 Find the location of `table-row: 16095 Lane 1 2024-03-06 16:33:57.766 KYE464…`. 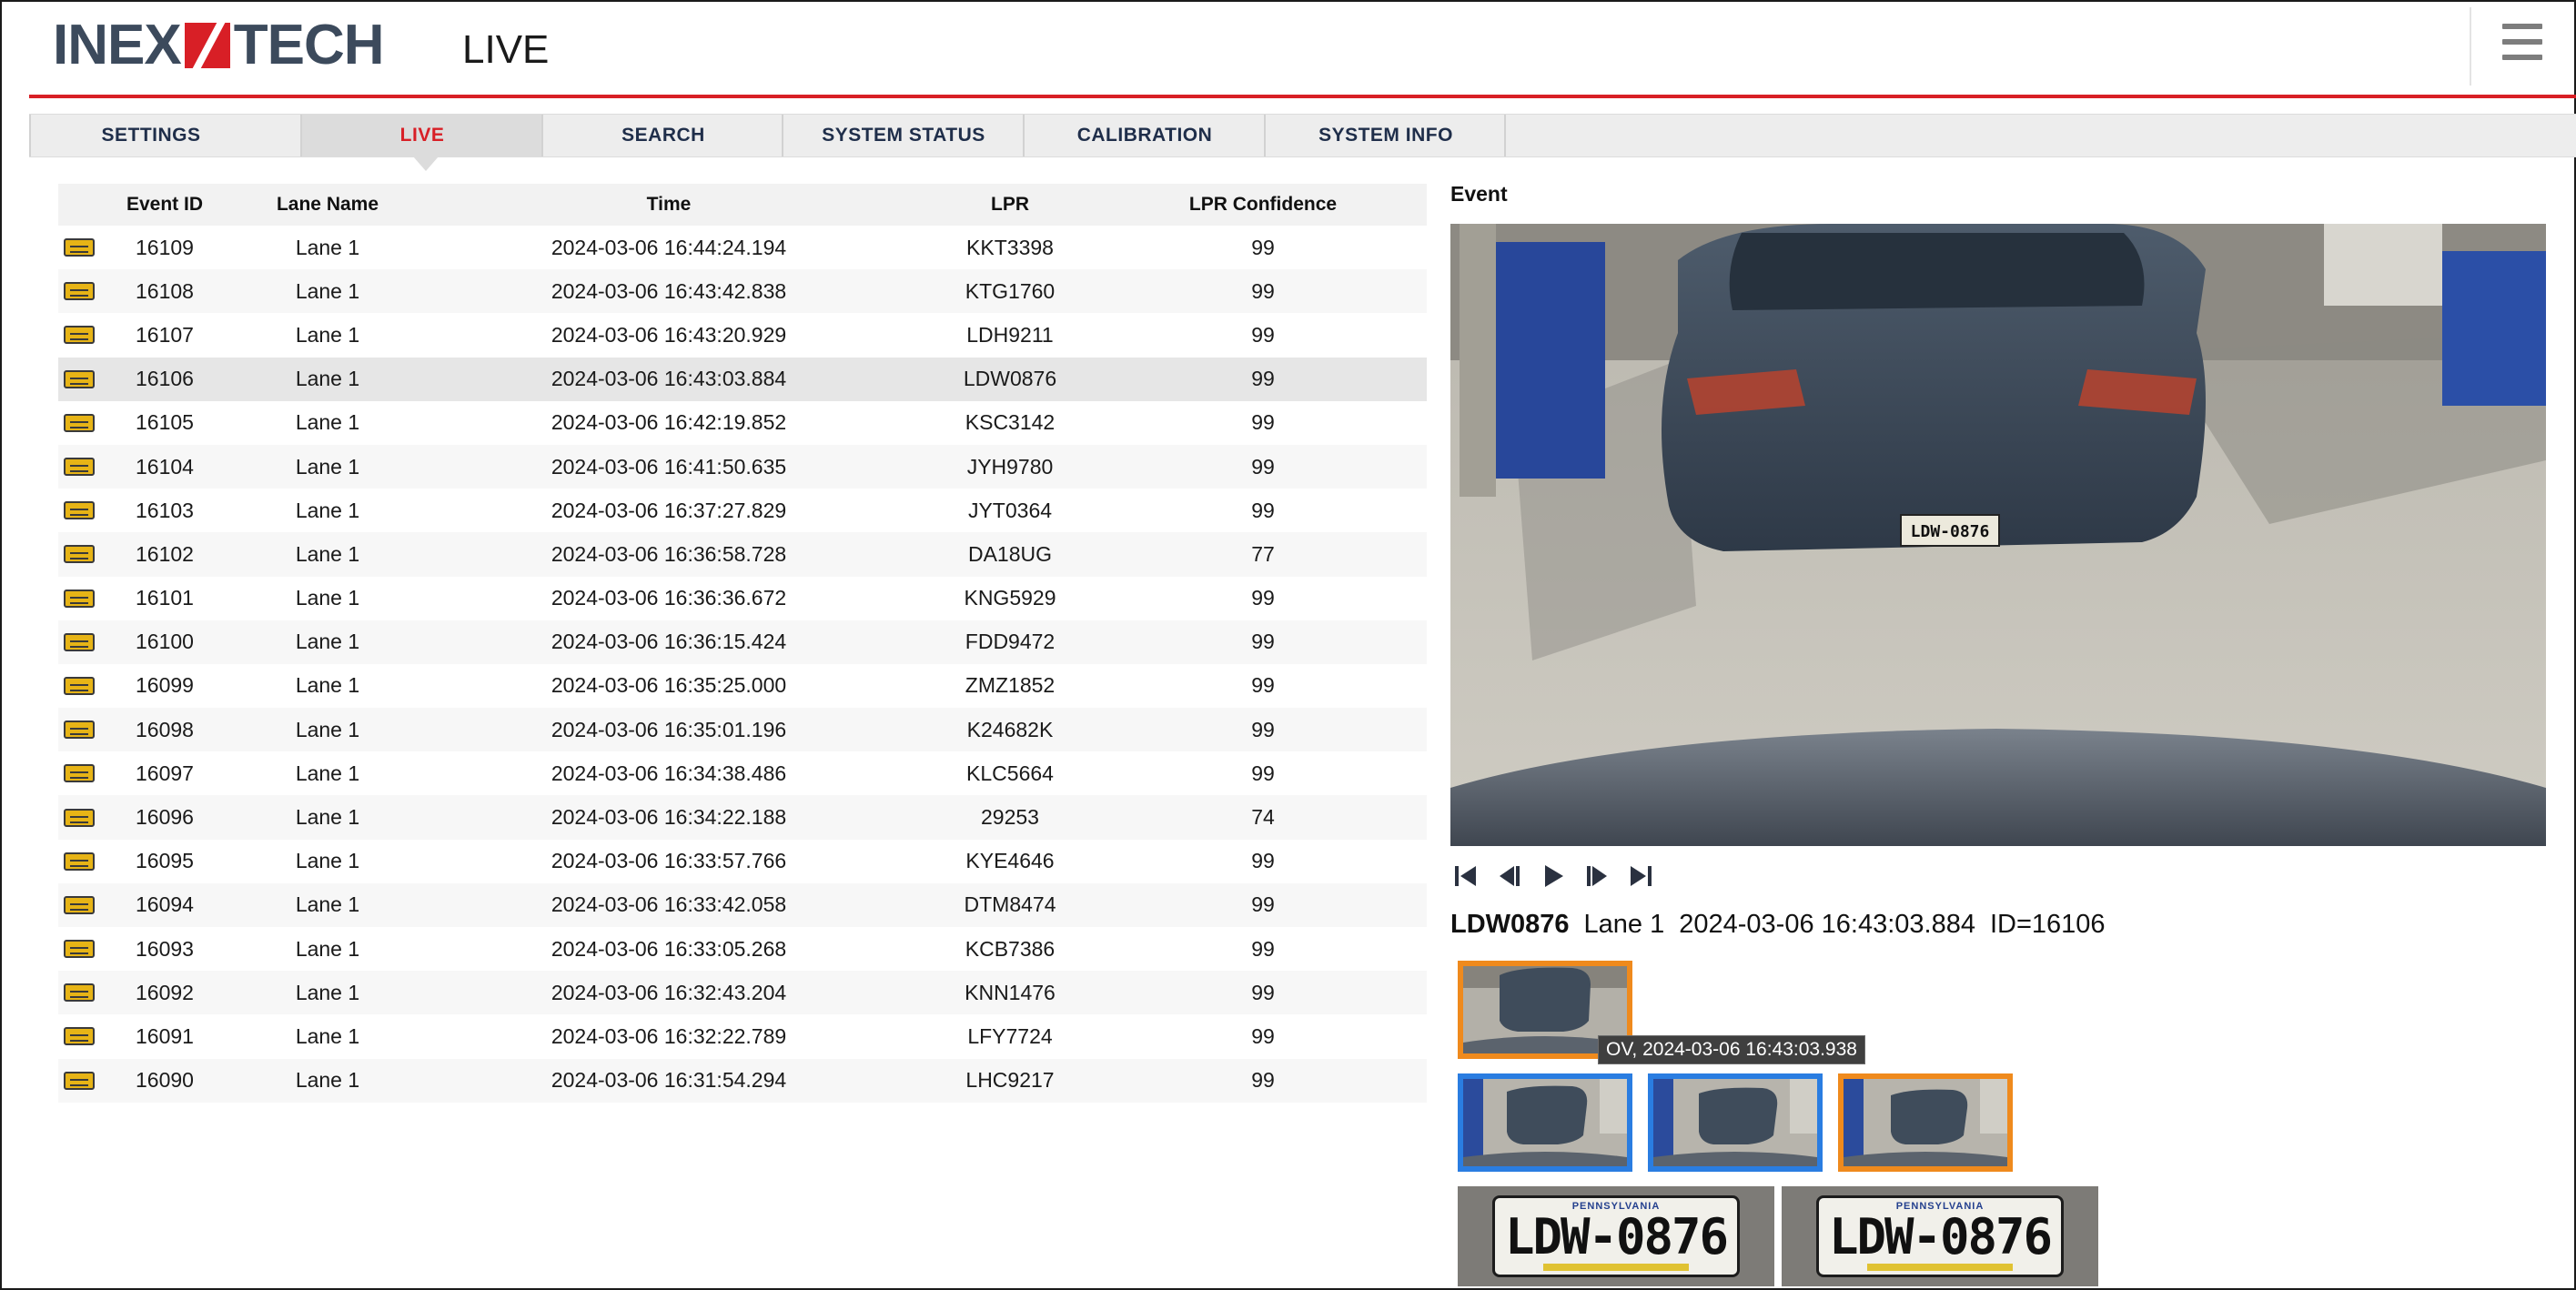

table-row: 16095 Lane 1 2024-03-06 16:33:57.766 KYE464… is located at coordinates (742, 861).